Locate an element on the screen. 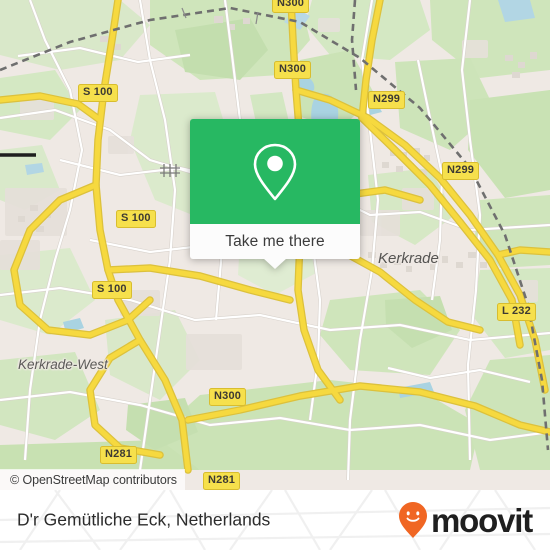  road-shield-s100-lower: S 100 is located at coordinates (112, 290).